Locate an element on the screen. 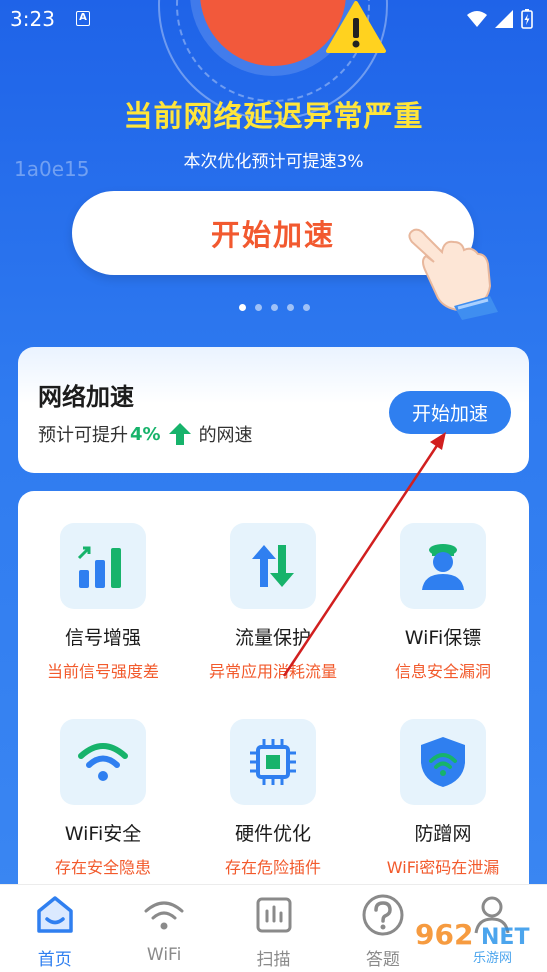 This screenshot has width=547, height=972. logo-brand-bottom: 乐游网 is located at coordinates (492, 958).